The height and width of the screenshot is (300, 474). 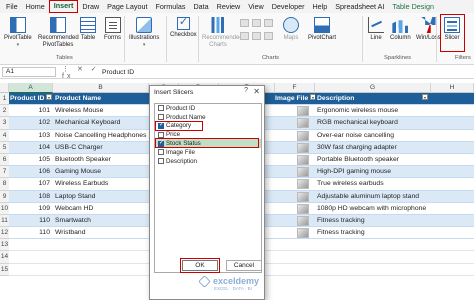 What do you see at coordinates (244, 35) in the screenshot?
I see `chart-type-bar-button` at bounding box center [244, 35].